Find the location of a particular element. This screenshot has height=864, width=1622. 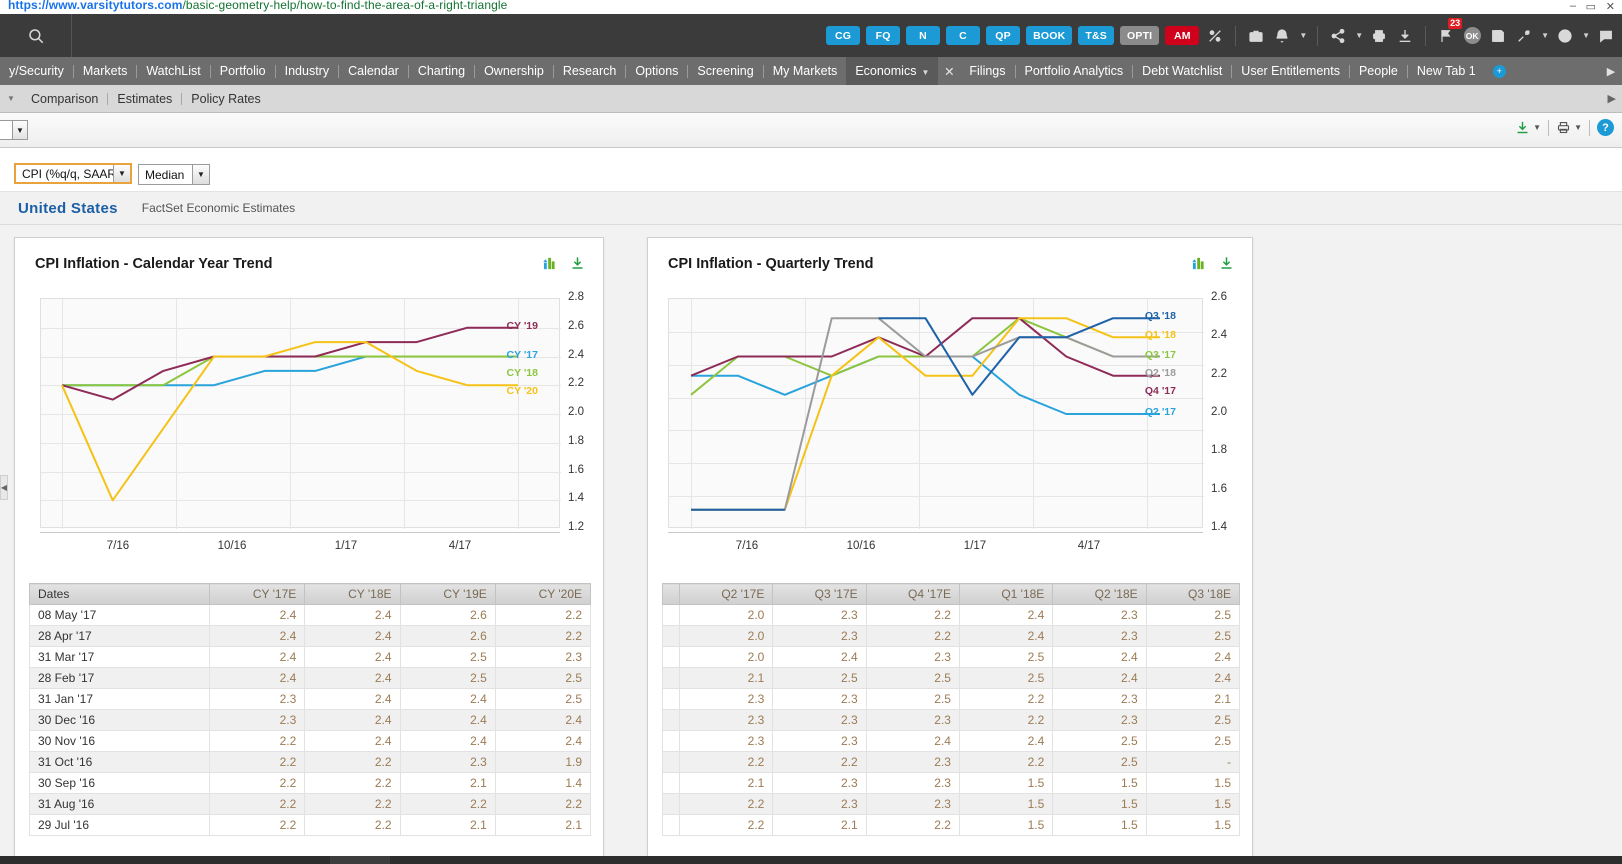

series-legend-label: Q1 '18 is located at coordinates (1153, 335).